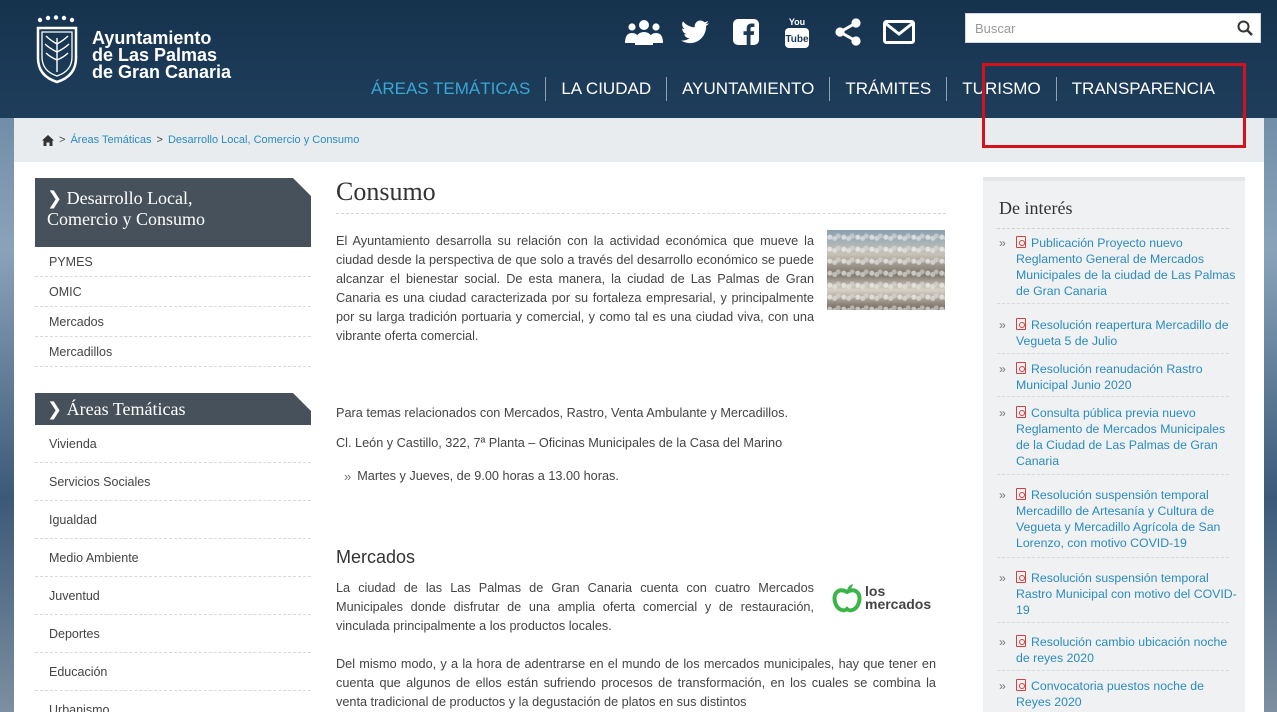 Image resolution: width=1277 pixels, height=712 pixels. I want to click on sidebar-item-pymes: PYMES, so click(173, 262).